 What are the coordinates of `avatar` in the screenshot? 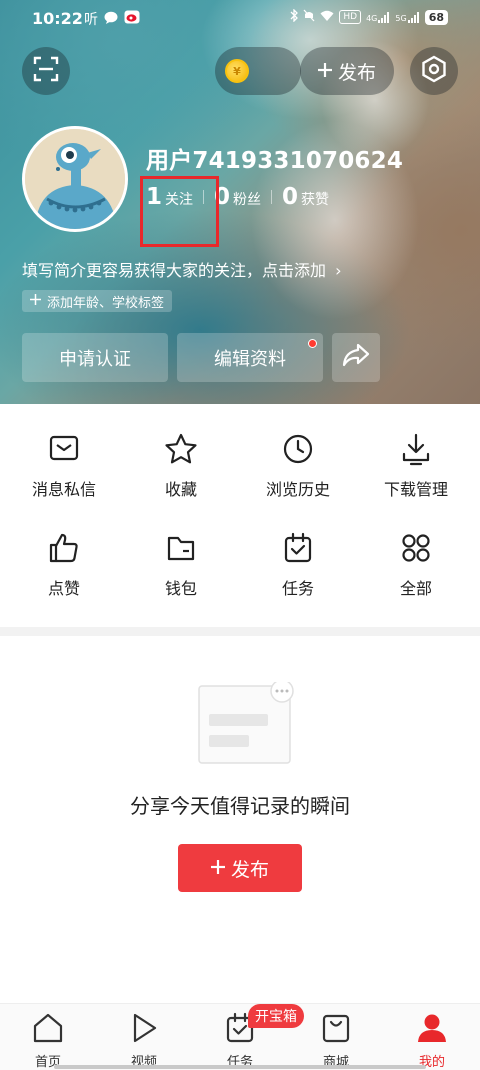 It's located at (75, 179).